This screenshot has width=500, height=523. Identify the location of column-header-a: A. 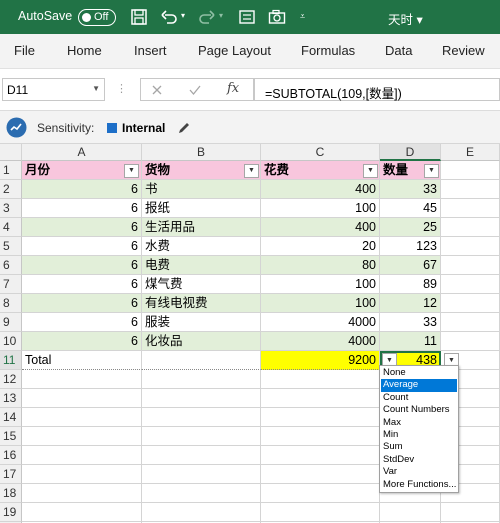
(82, 152).